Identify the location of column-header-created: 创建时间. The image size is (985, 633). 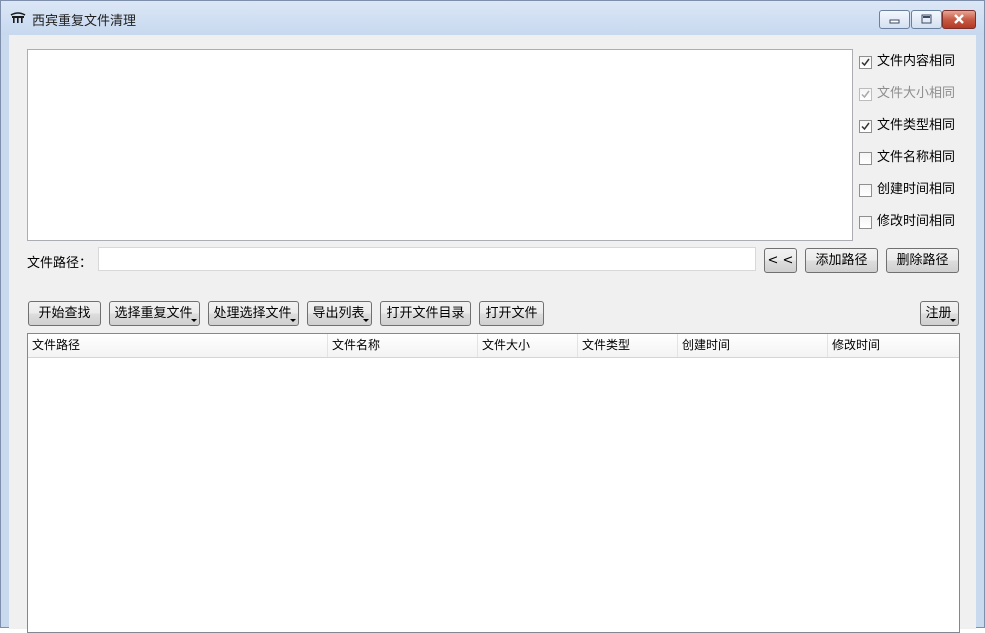
(753, 345).